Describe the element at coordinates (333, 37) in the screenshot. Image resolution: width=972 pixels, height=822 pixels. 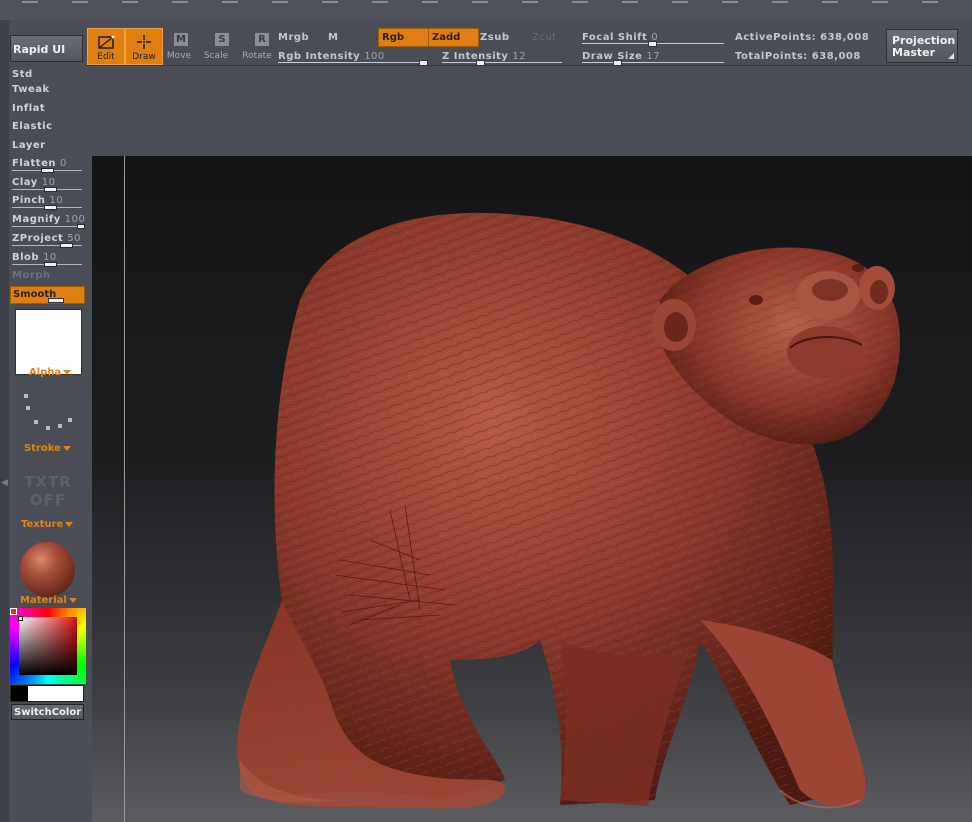
I see `m-button: M` at that location.